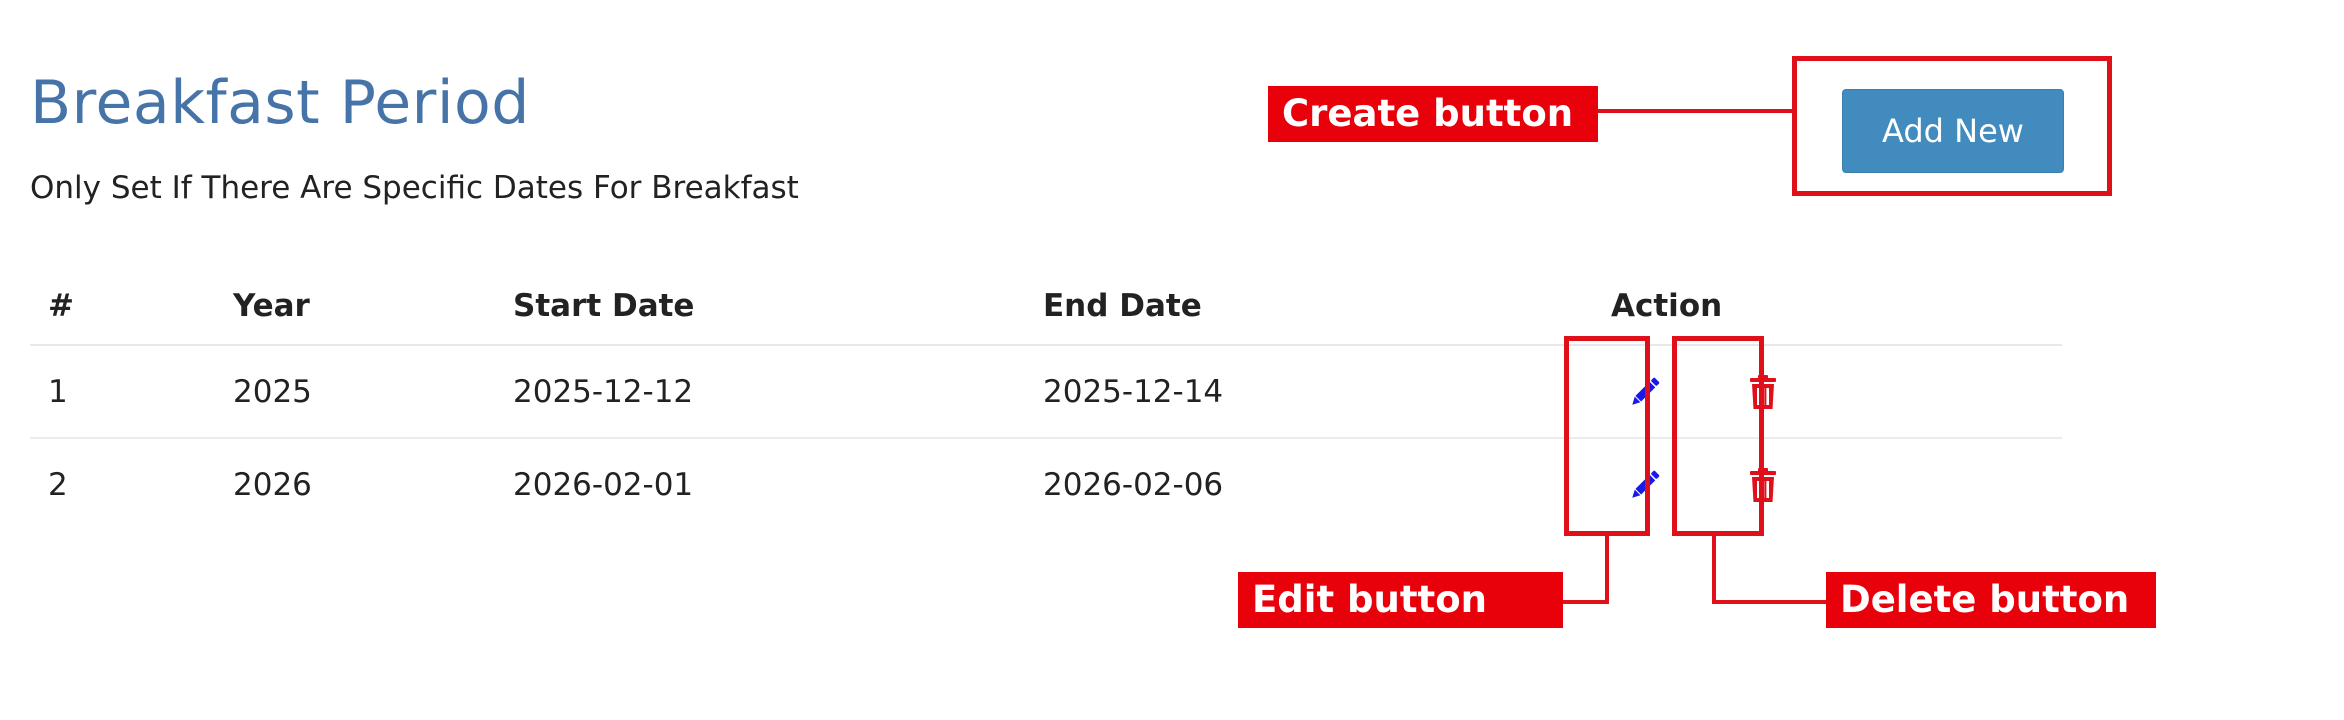 The image size is (2344, 720). Describe the element at coordinates (1696, 111) in the screenshot. I see `create-annotation-connector` at that location.